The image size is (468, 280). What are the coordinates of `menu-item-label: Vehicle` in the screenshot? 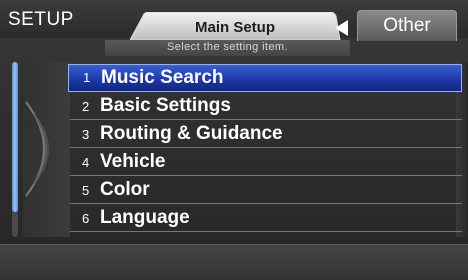 It's located at (133, 161).